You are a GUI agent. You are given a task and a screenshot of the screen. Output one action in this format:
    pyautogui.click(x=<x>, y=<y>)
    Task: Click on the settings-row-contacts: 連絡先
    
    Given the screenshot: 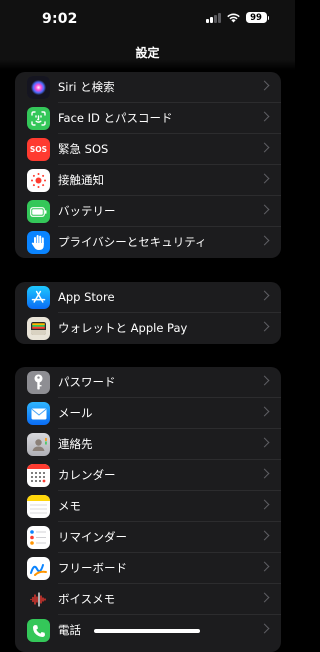 What is the action you would take?
    pyautogui.click(x=148, y=444)
    